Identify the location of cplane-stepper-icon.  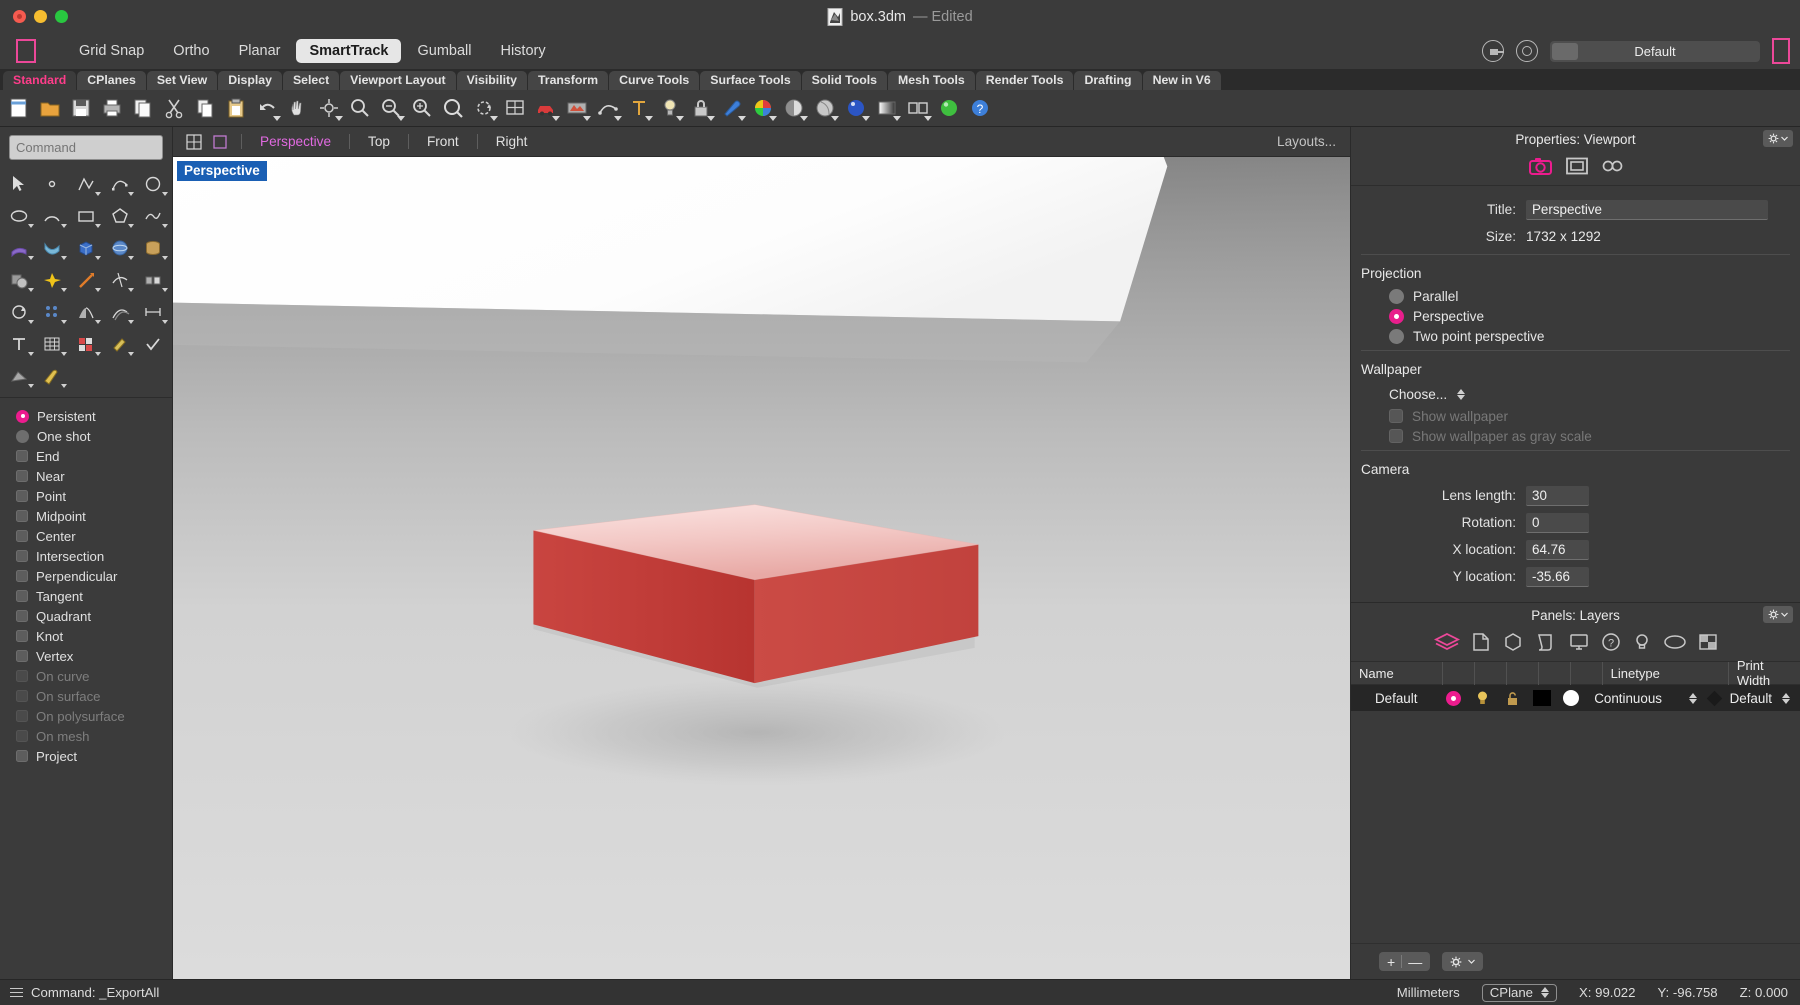
(1545, 992).